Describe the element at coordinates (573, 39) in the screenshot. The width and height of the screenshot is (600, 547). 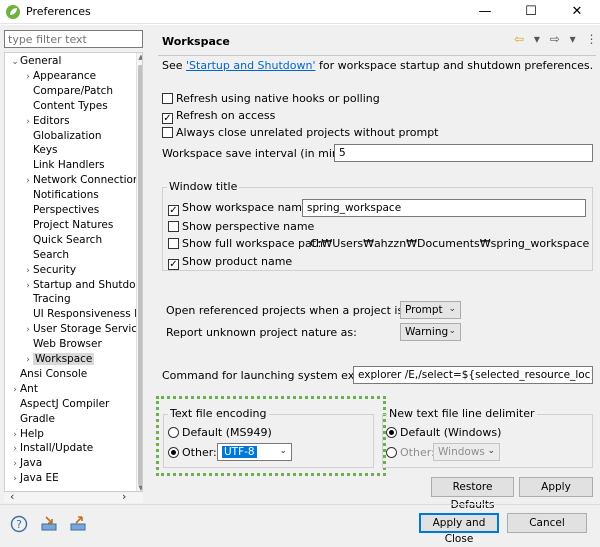
I see `forward-menu-icon: ▾` at that location.